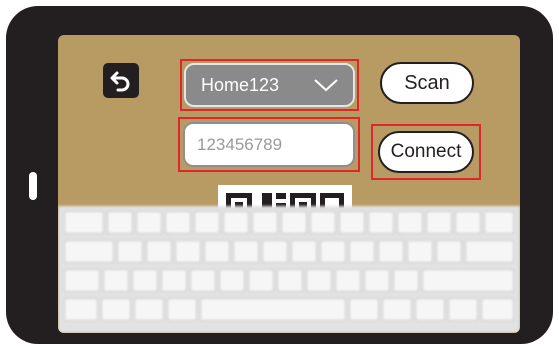 This screenshot has height=350, width=559. I want to click on password-input: 123456789, so click(269, 144).